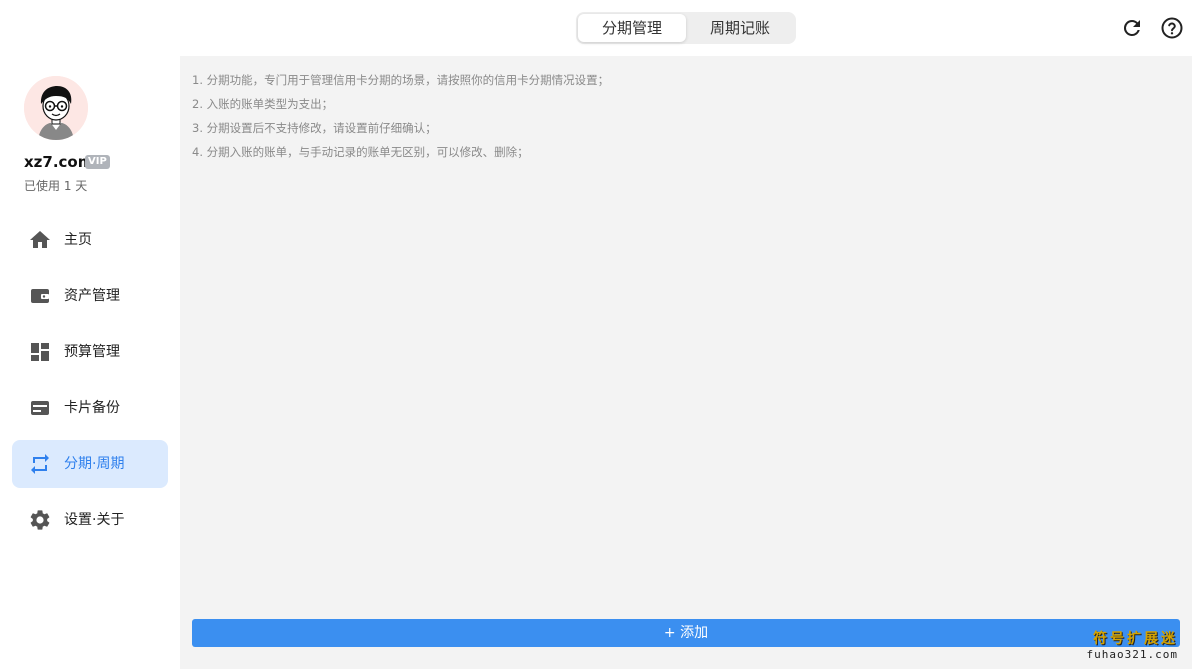  What do you see at coordinates (263, 104) in the screenshot?
I see `tip-item: 2. 入账的账单类型为支出；` at bounding box center [263, 104].